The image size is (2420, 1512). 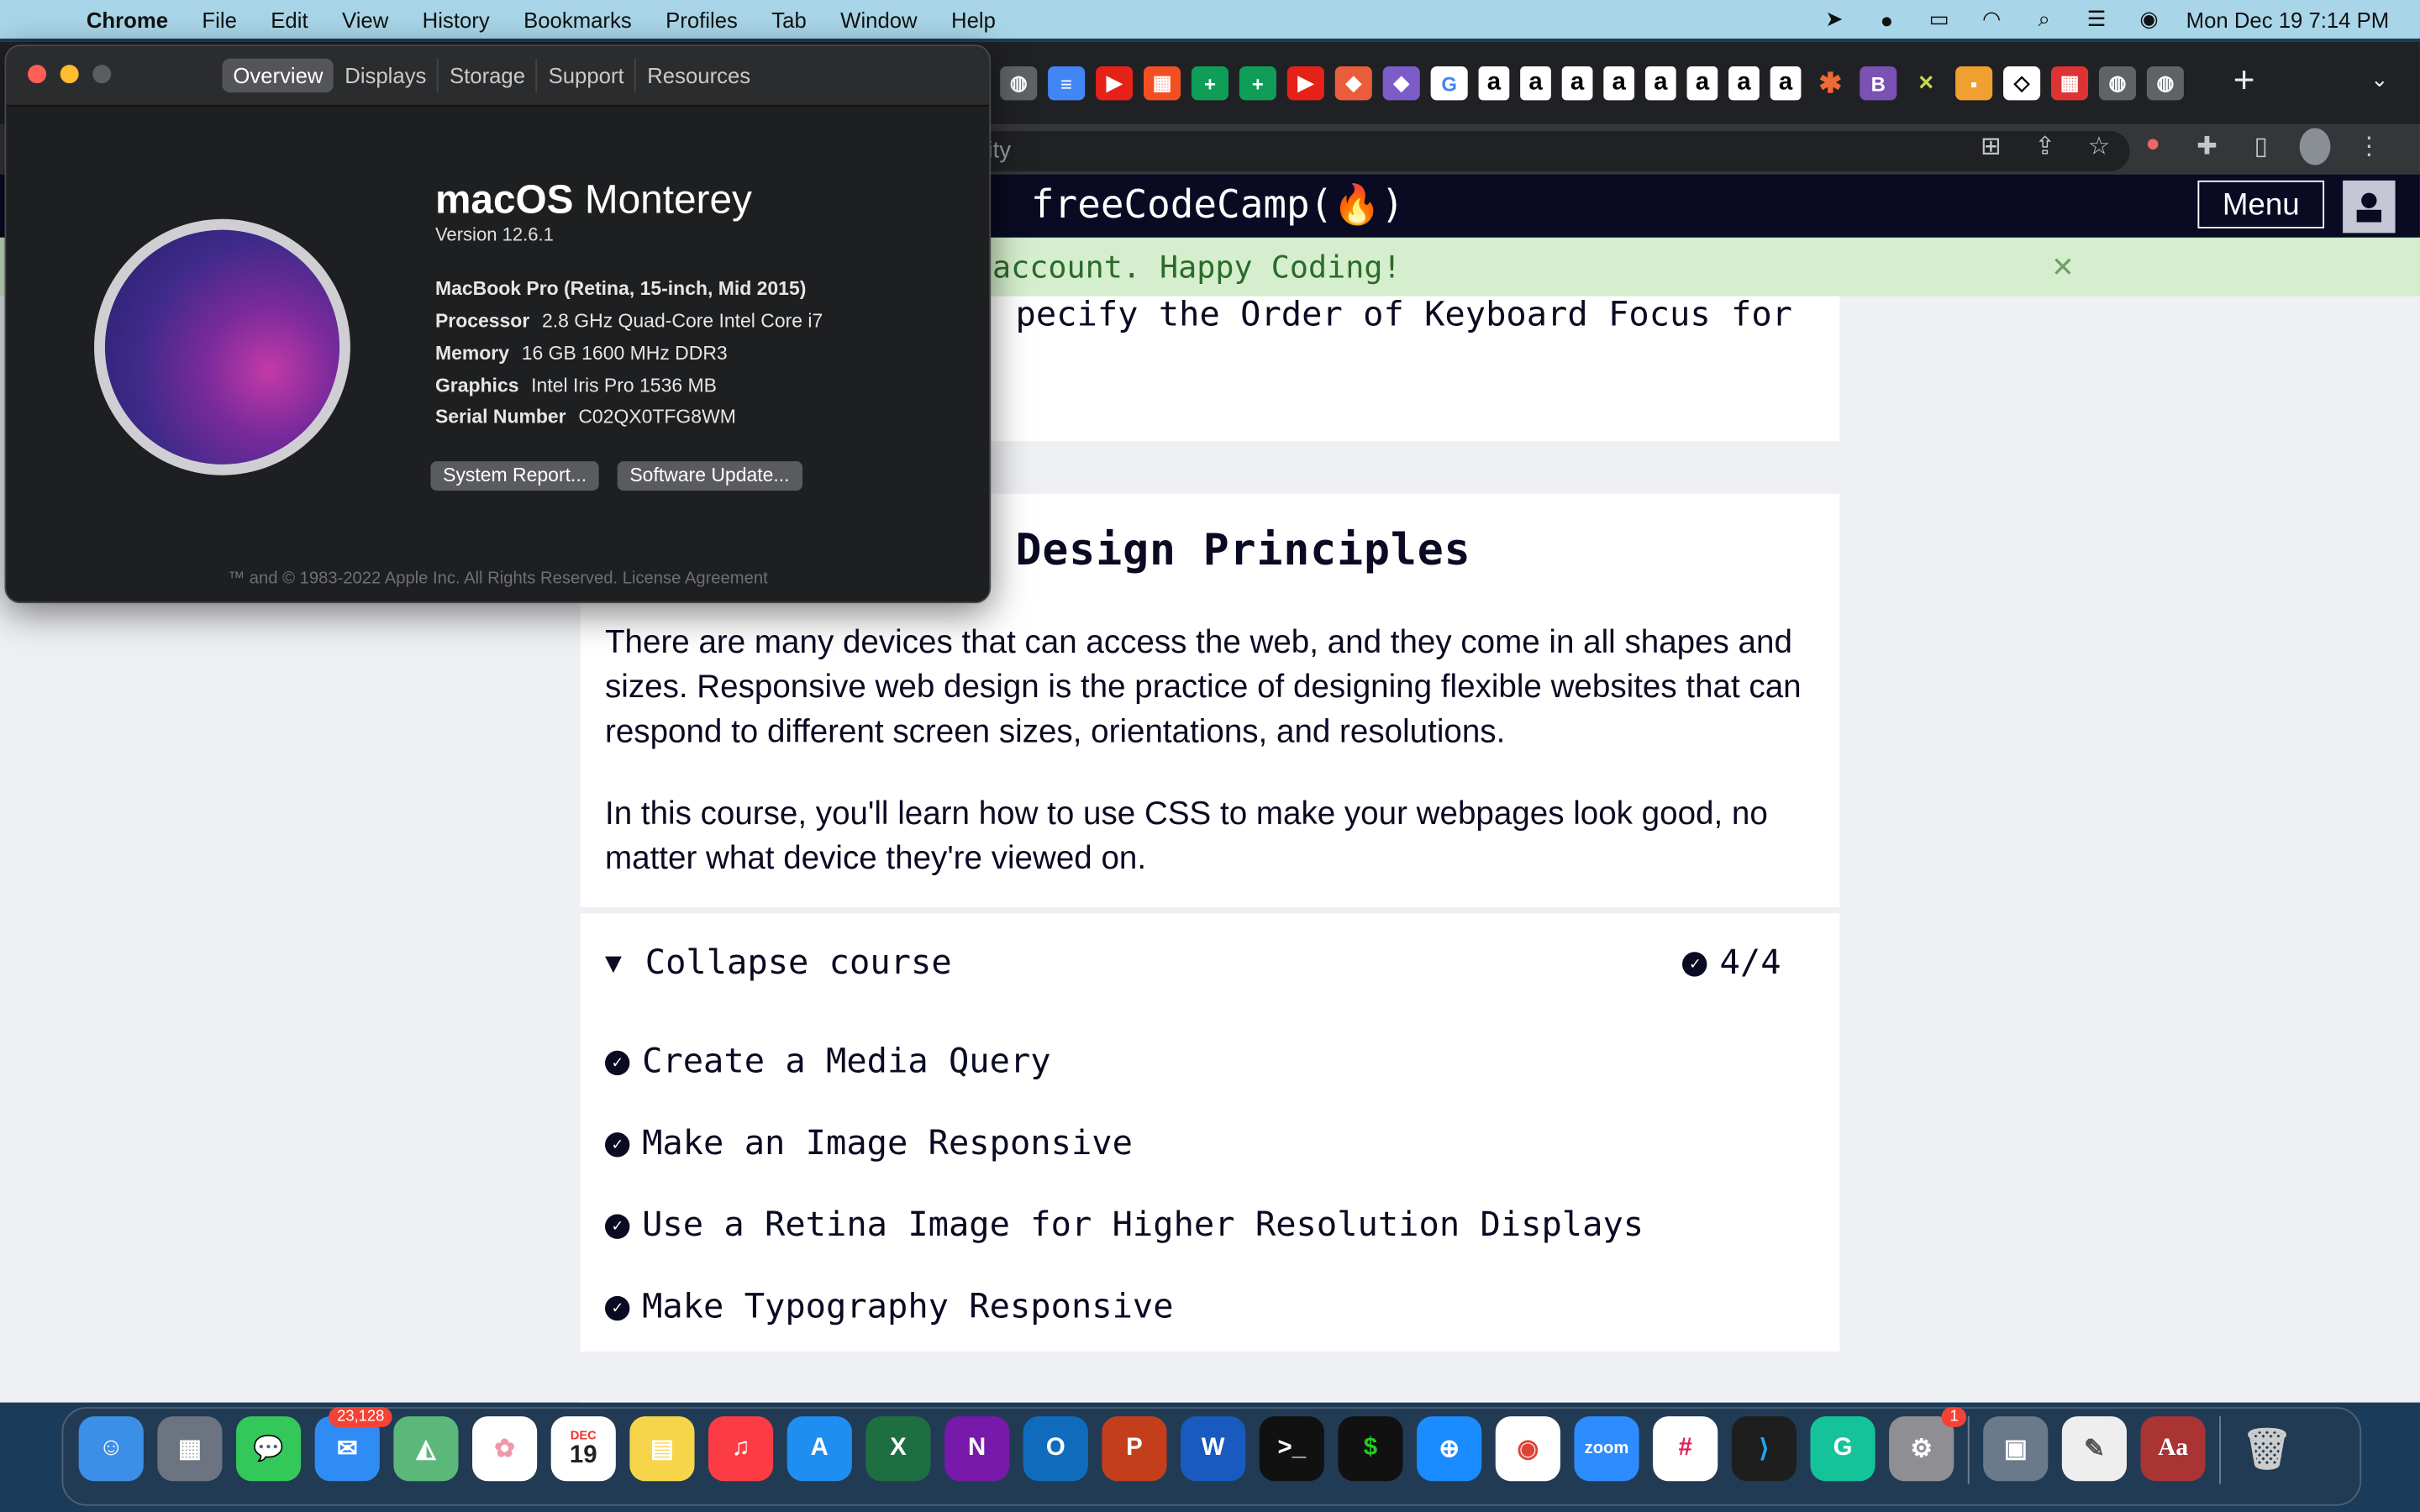 What do you see at coordinates (2044, 18) in the screenshot?
I see `search-icon: ⌕` at bounding box center [2044, 18].